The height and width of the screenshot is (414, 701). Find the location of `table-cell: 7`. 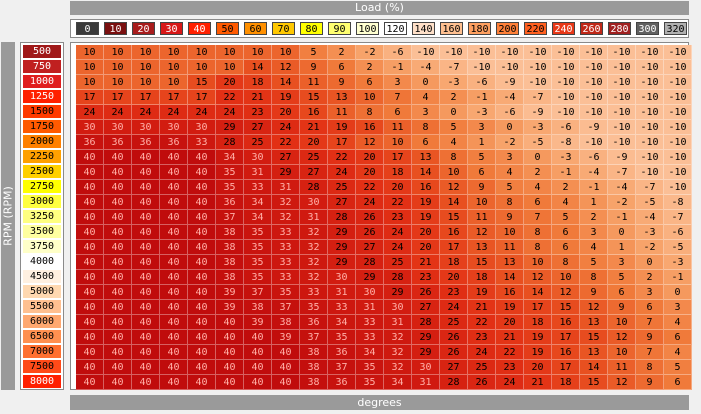

table-cell: 7 is located at coordinates (650, 352).